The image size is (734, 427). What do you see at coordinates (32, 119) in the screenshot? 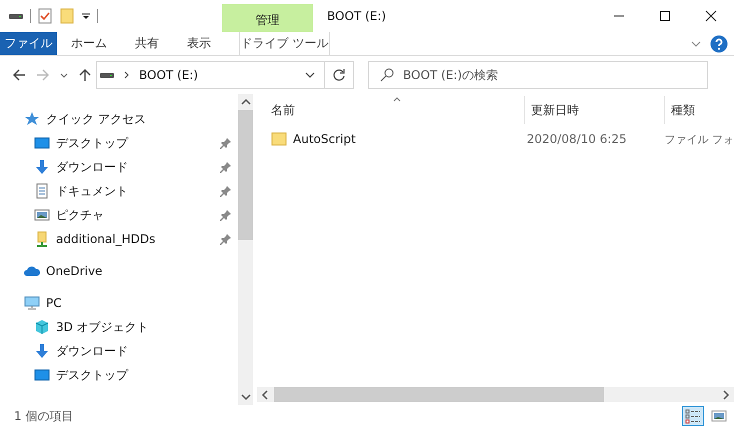
I see `star-icon` at bounding box center [32, 119].